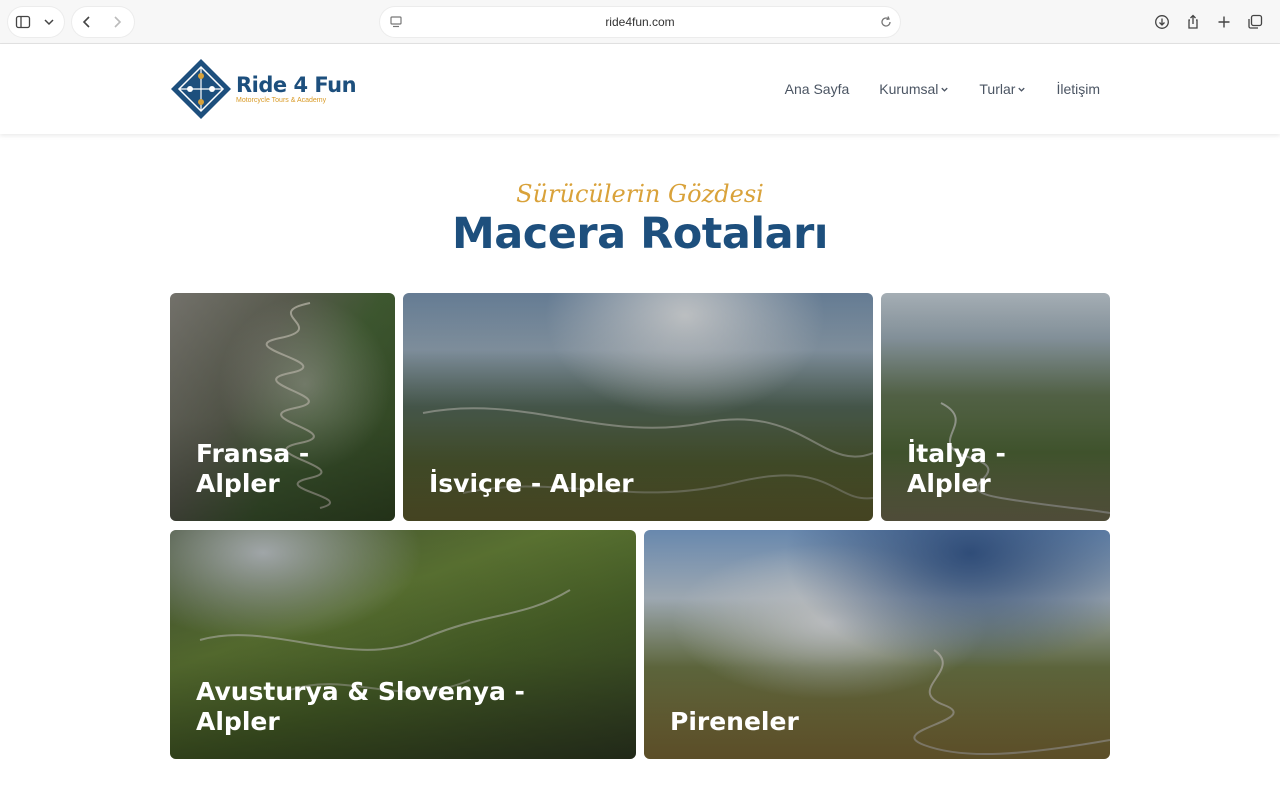 The height and width of the screenshot is (803, 1280). I want to click on nav-item-label: İletişim, so click(1078, 89).